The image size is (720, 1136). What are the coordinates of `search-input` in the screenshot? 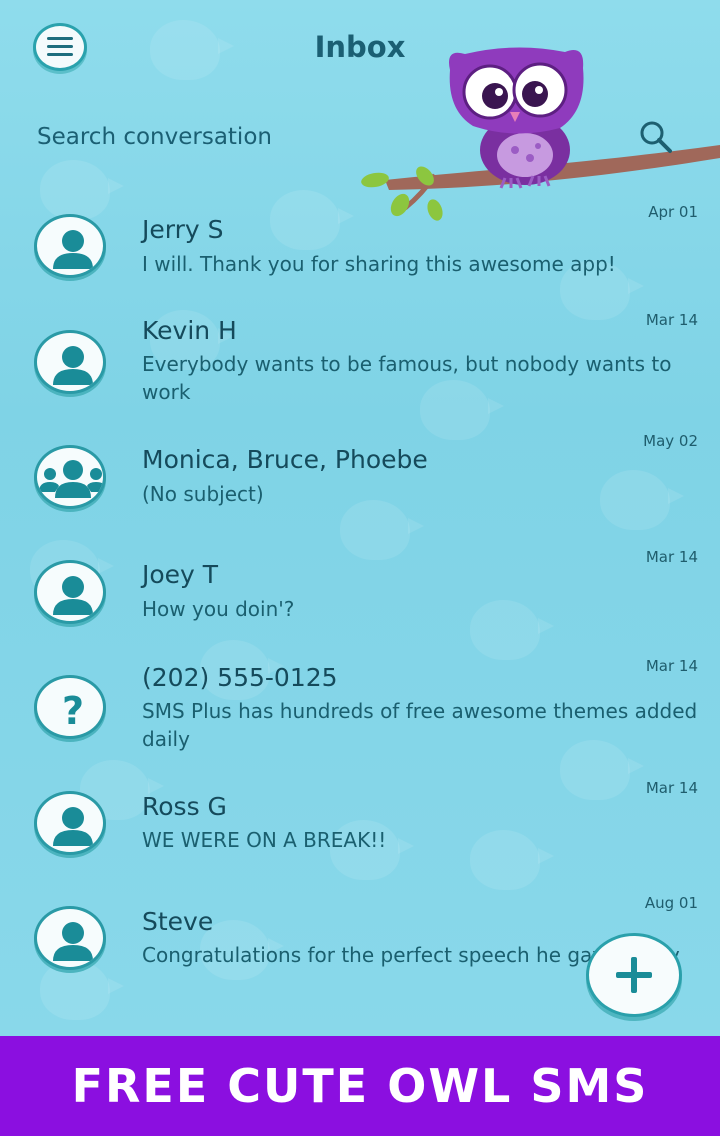 It's located at (247, 137).